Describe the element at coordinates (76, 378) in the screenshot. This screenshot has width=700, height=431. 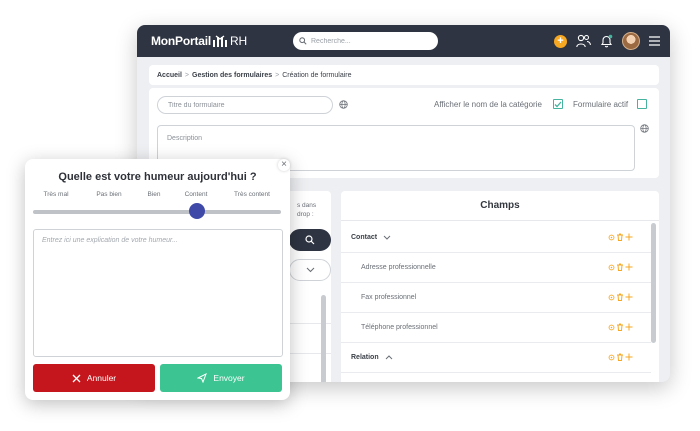
I see `close-icon` at that location.